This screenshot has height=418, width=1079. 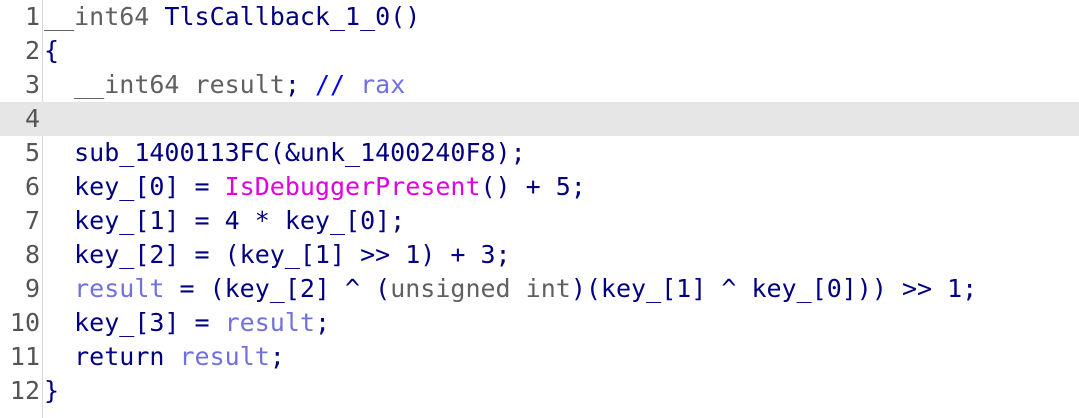 I want to click on code-token-sym: {, so click(x=52, y=50).